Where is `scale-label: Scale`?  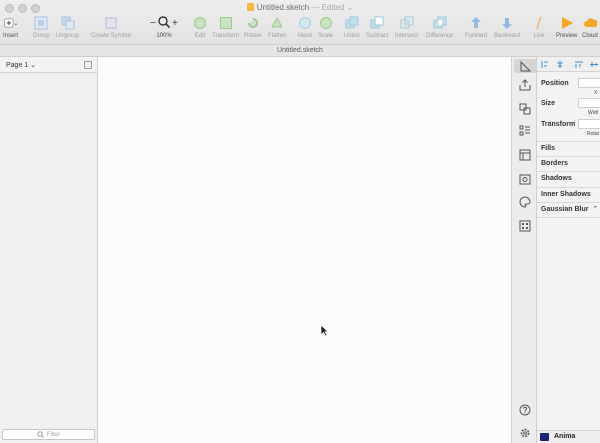
scale-label: Scale is located at coordinates (326, 36).